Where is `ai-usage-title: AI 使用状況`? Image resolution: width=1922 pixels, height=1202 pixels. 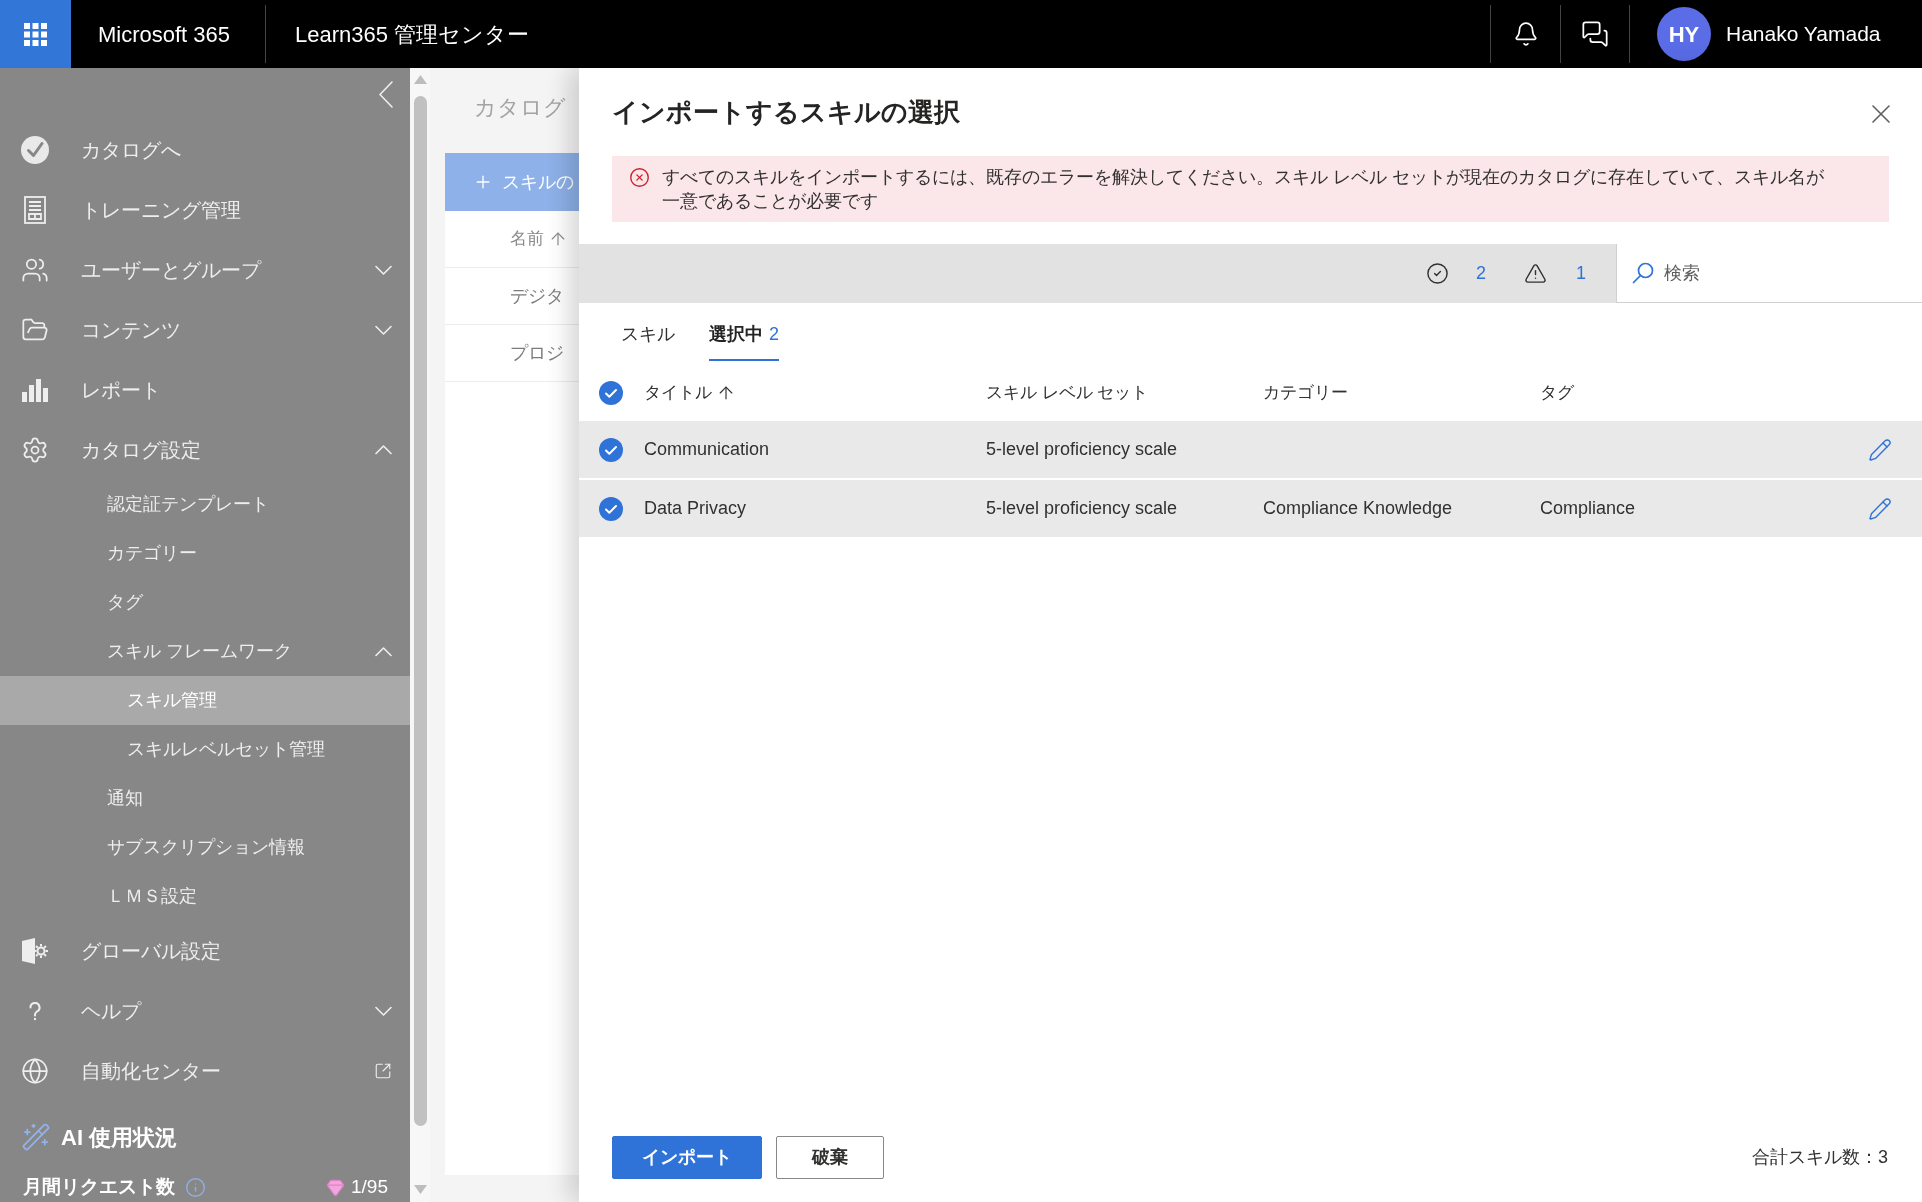
ai-usage-title: AI 使用状況 is located at coordinates (119, 1137).